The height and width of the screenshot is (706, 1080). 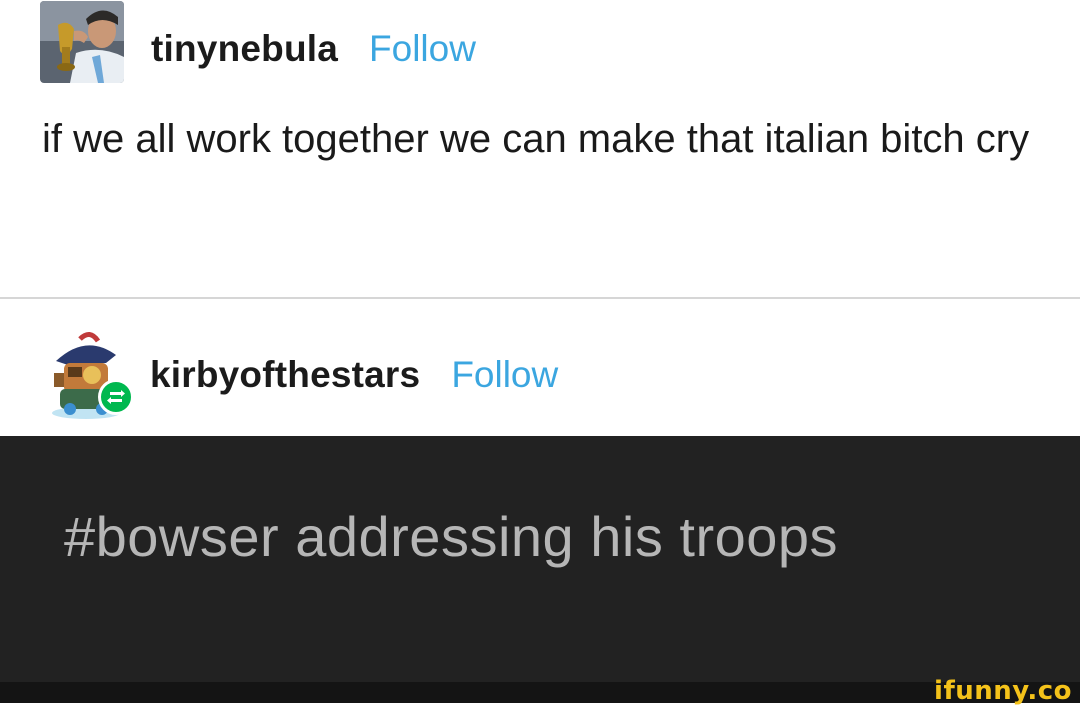 What do you see at coordinates (285, 375) in the screenshot?
I see `username: kirbyofthestars` at bounding box center [285, 375].